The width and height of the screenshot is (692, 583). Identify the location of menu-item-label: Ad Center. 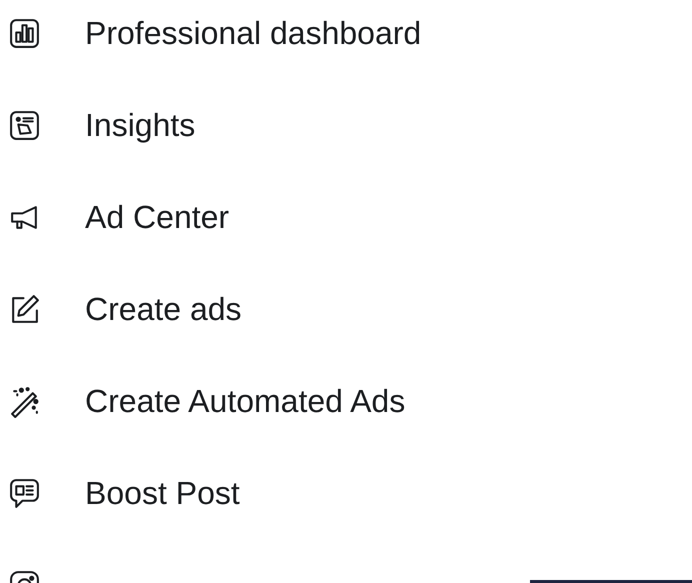
(157, 217).